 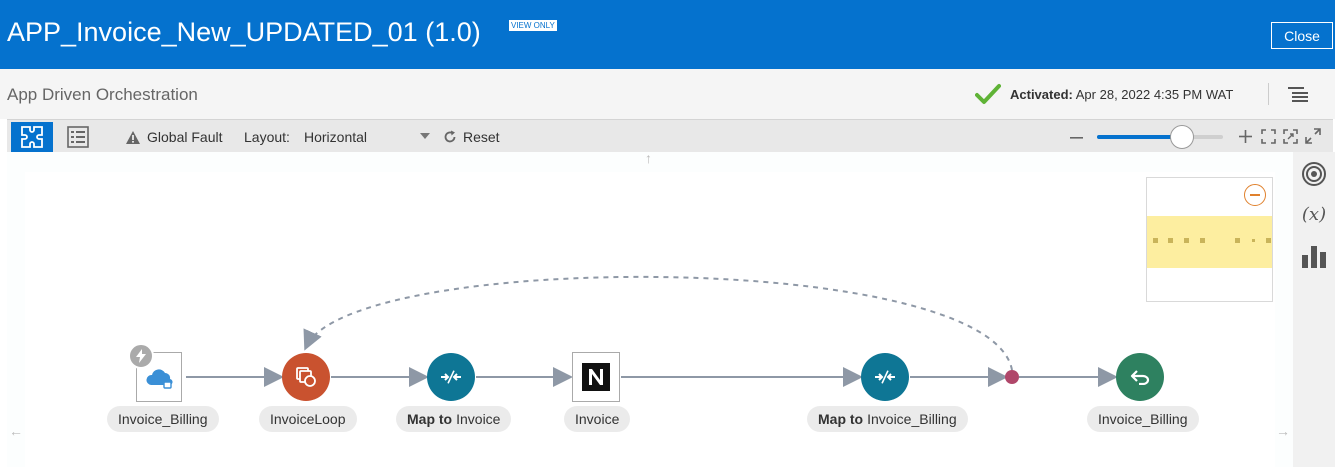 I want to click on minimap-collapse-button, so click(x=1255, y=195).